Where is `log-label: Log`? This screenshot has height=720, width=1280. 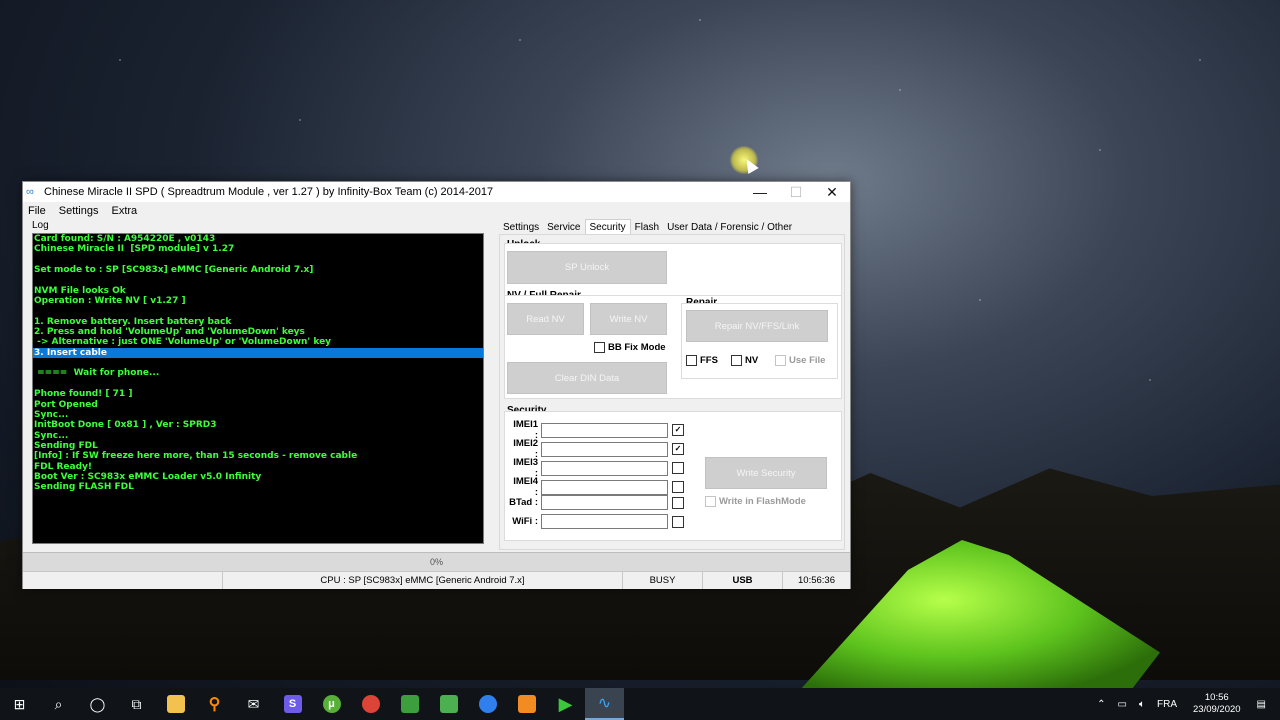 log-label: Log is located at coordinates (40, 225).